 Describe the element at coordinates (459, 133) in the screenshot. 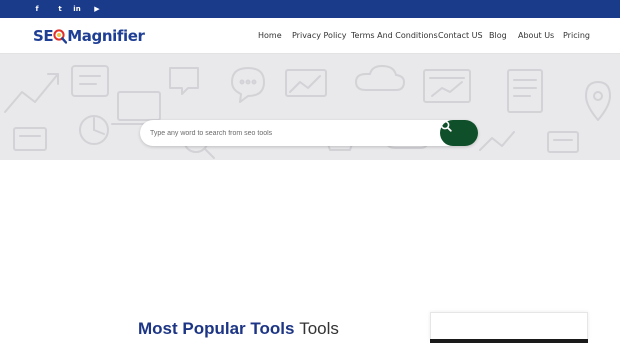

I see `search-button` at that location.